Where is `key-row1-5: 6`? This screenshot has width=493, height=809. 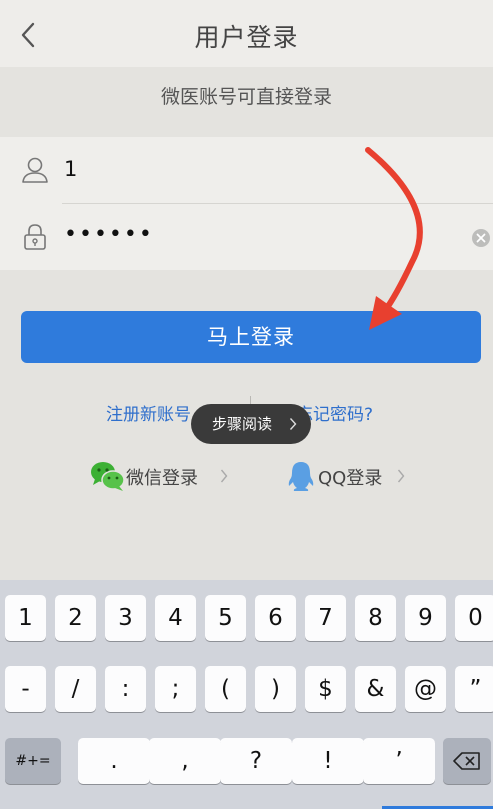
key-row1-5: 6 is located at coordinates (275, 618).